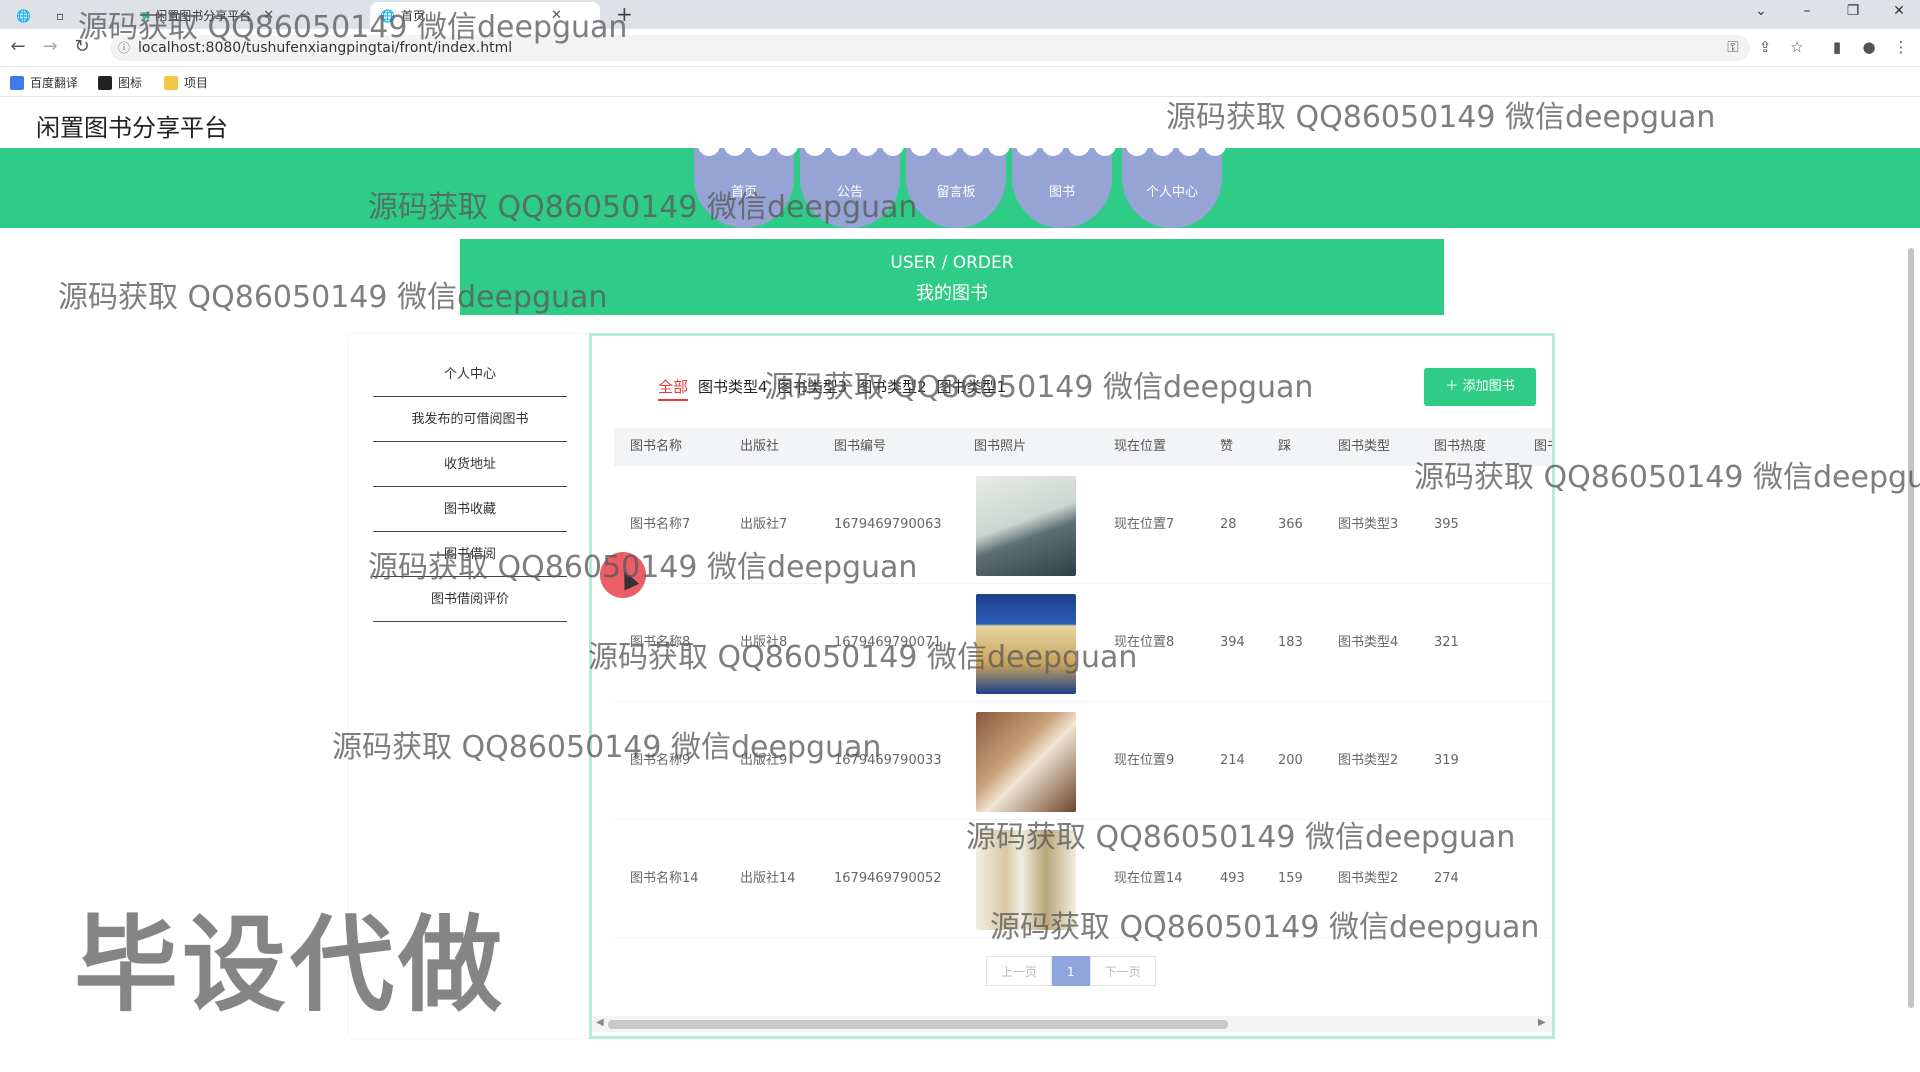 The width and height of the screenshot is (1920, 1072). What do you see at coordinates (1290, 760) in the screenshot?
I see `cell-dislikes: 200` at bounding box center [1290, 760].